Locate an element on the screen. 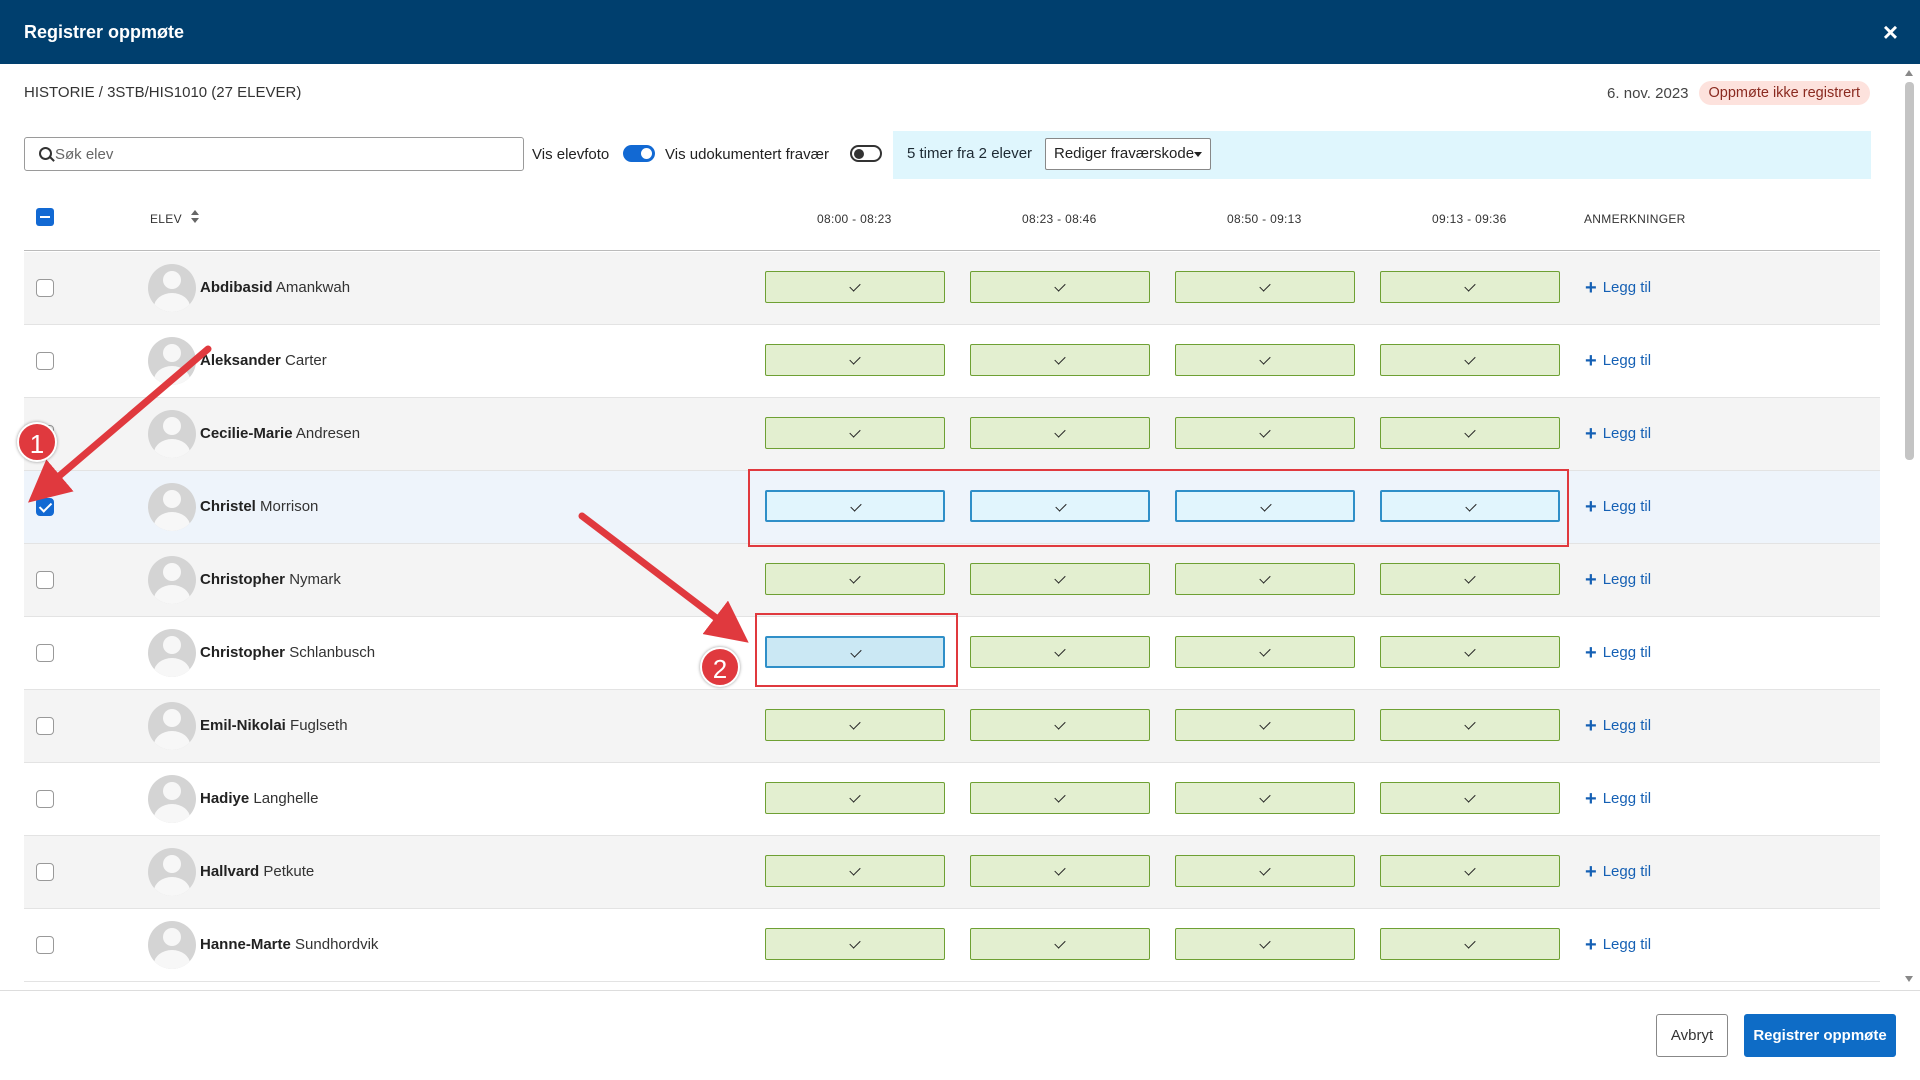  scrollbar is located at coordinates (1909, 526).